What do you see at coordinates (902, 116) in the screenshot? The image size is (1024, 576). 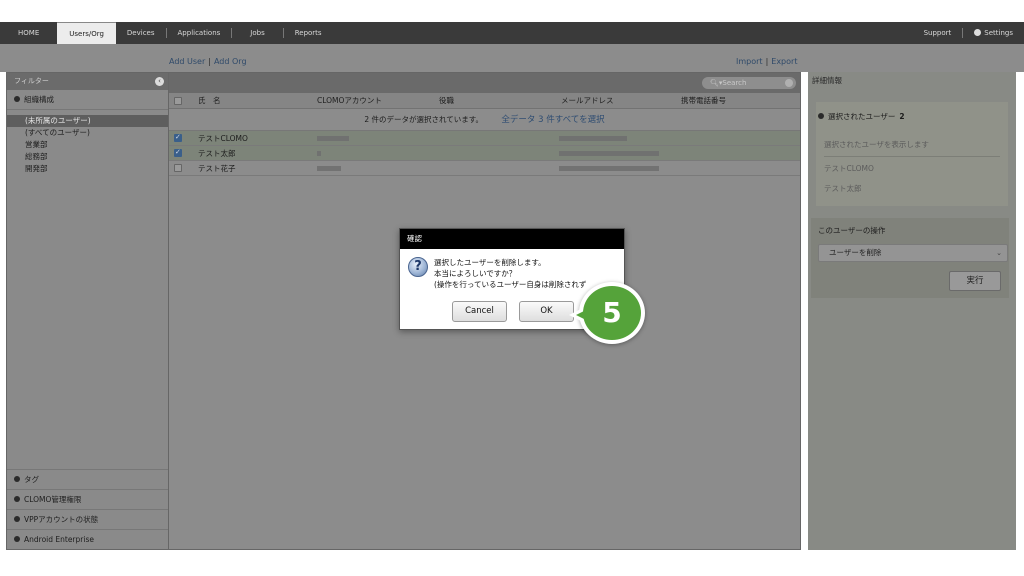 I see `selected-users-count: 2` at bounding box center [902, 116].